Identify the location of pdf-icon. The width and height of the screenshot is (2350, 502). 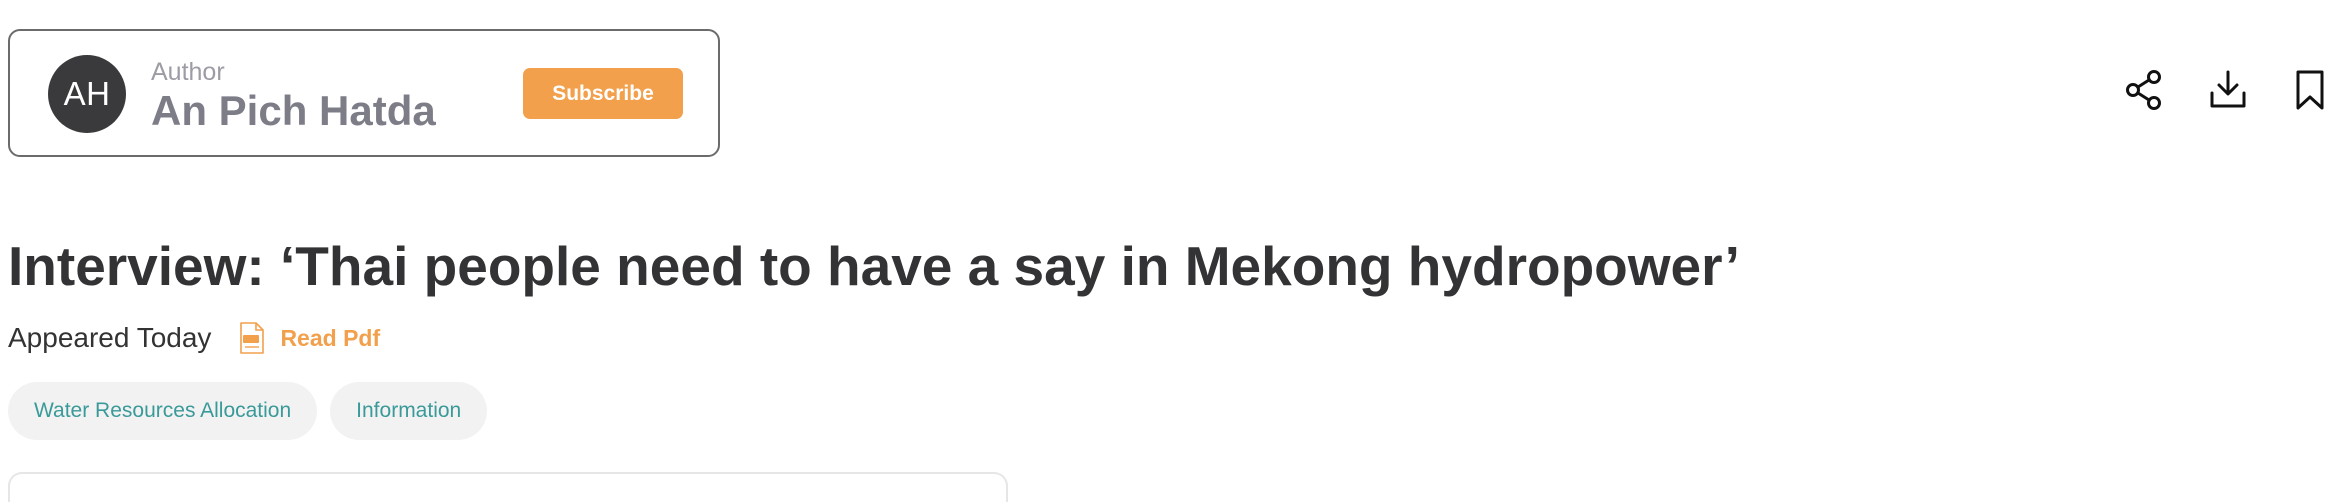
(252, 338).